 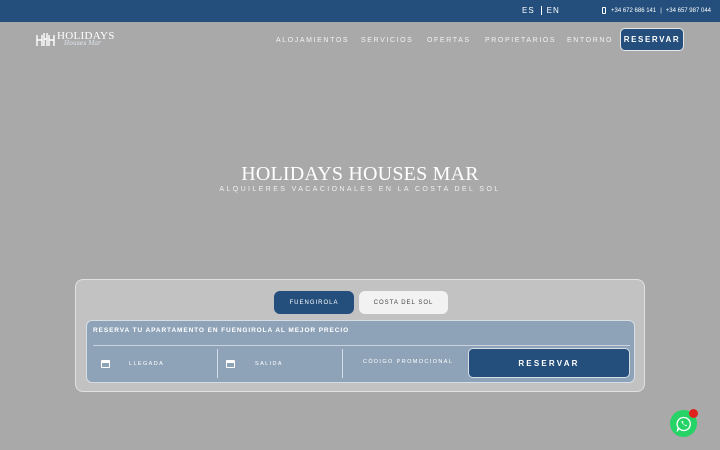 I want to click on nav-item-alojamientos: ALOJAMIENTOS, so click(x=312, y=40).